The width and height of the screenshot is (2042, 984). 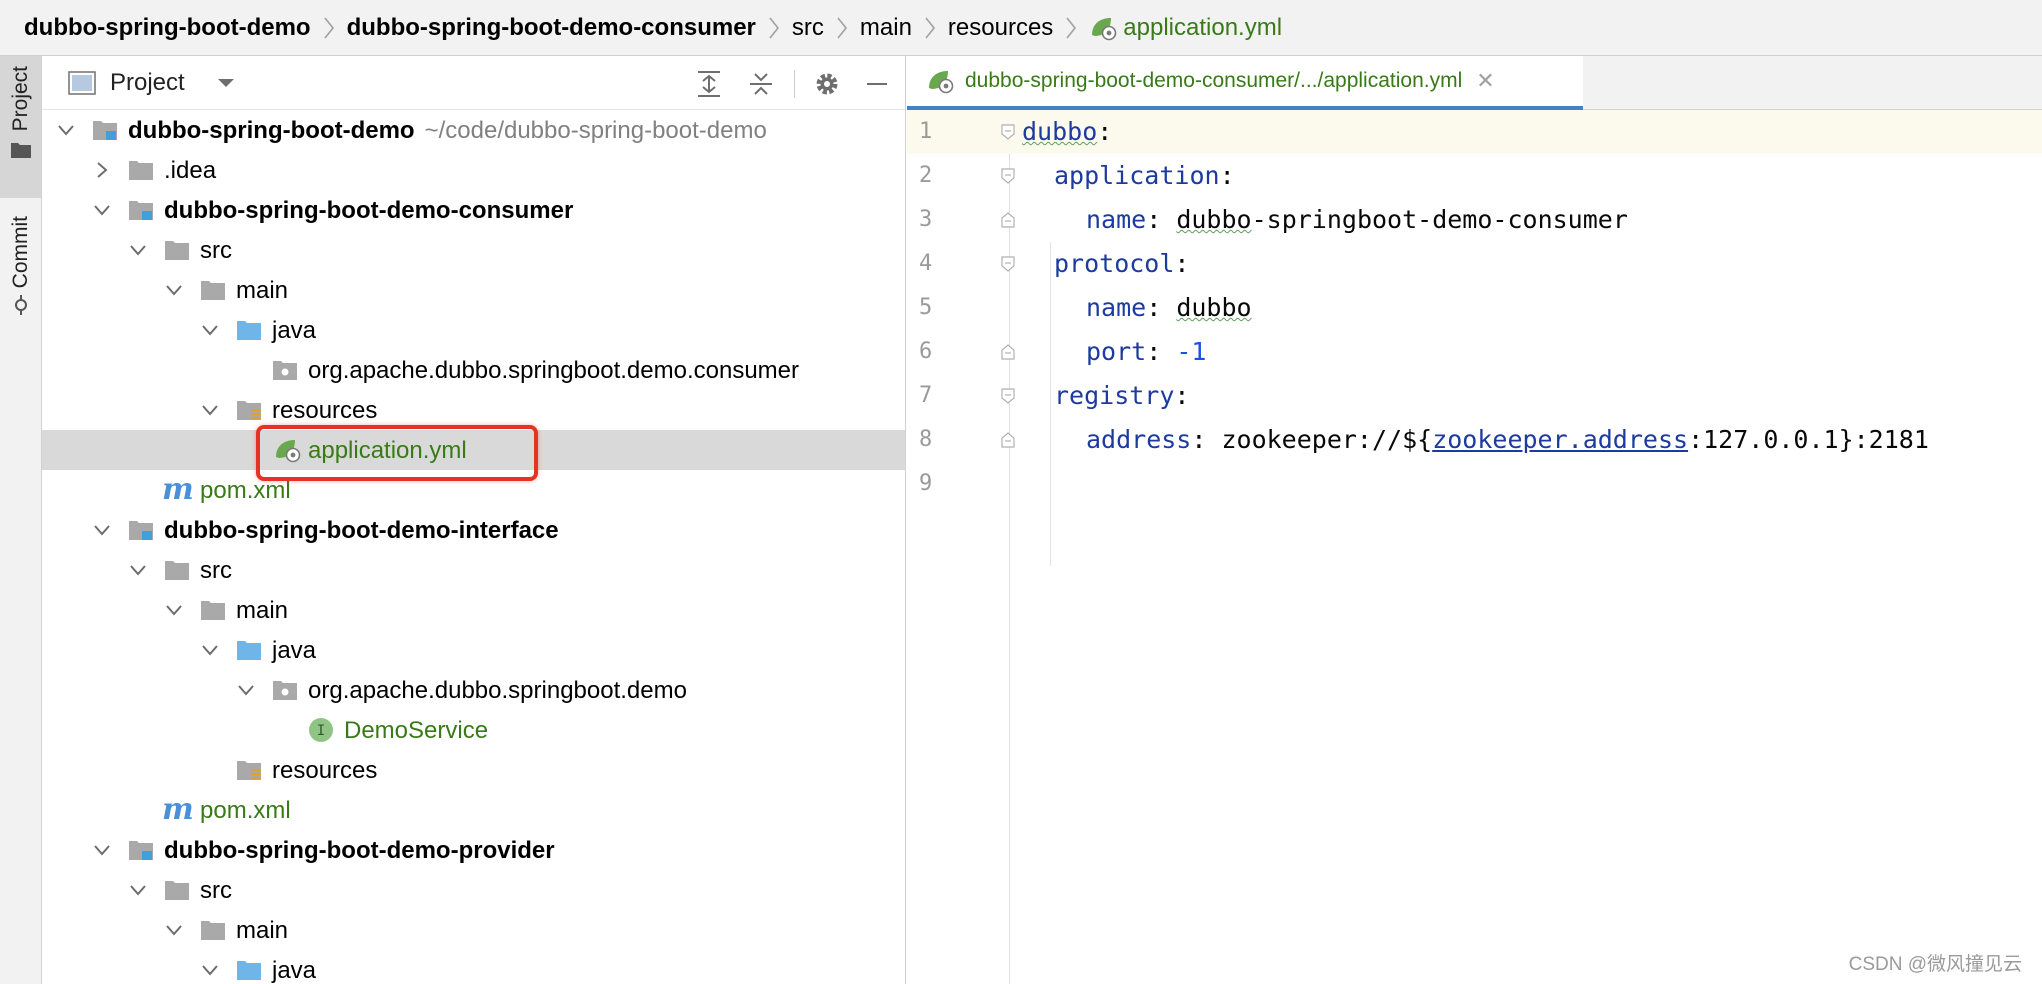 I want to click on breadcrumb-item-consumer: dubbo-spring-boot-demo-consumer, so click(x=551, y=27).